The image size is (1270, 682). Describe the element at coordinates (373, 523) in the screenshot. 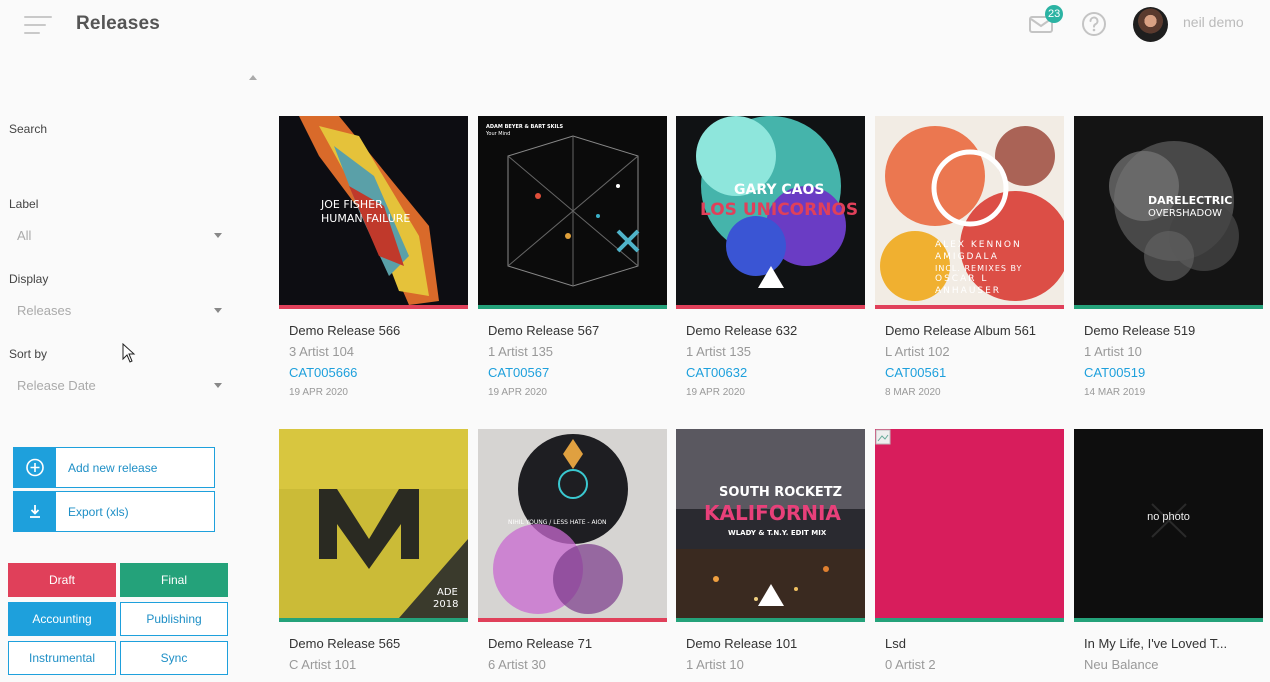

I see `release-cover: ADE 2018` at that location.